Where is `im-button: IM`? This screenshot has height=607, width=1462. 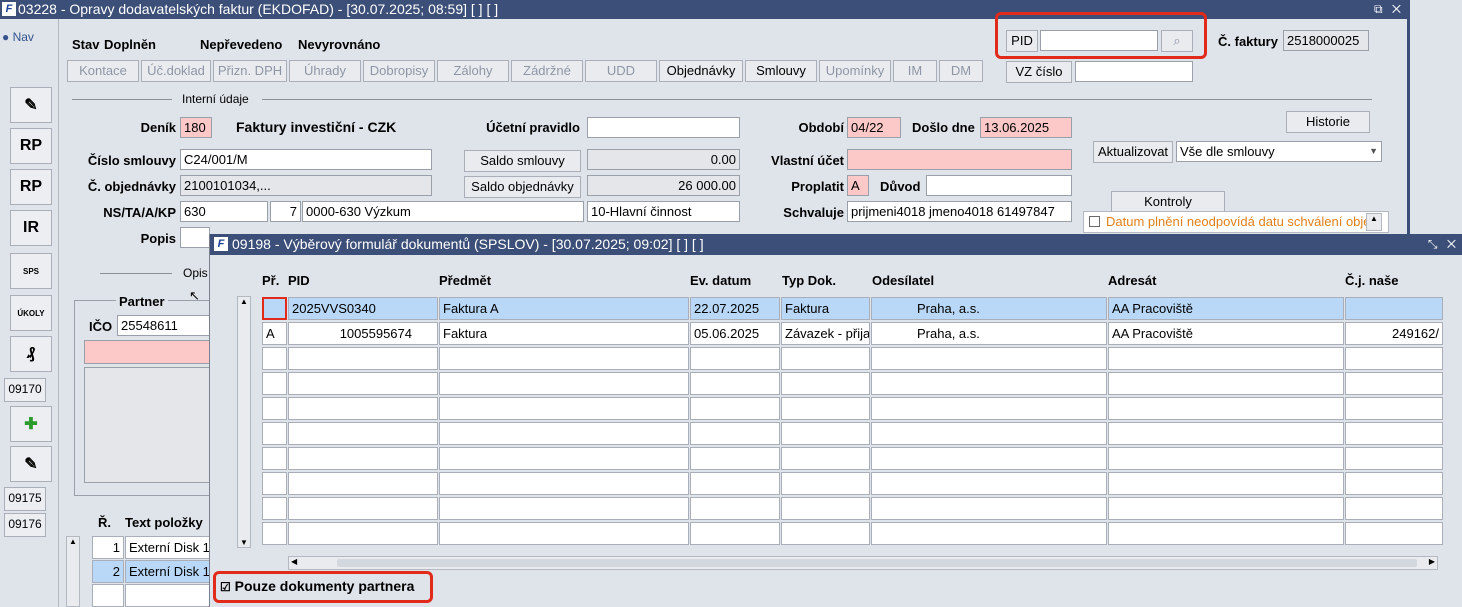
im-button: IM is located at coordinates (915, 71).